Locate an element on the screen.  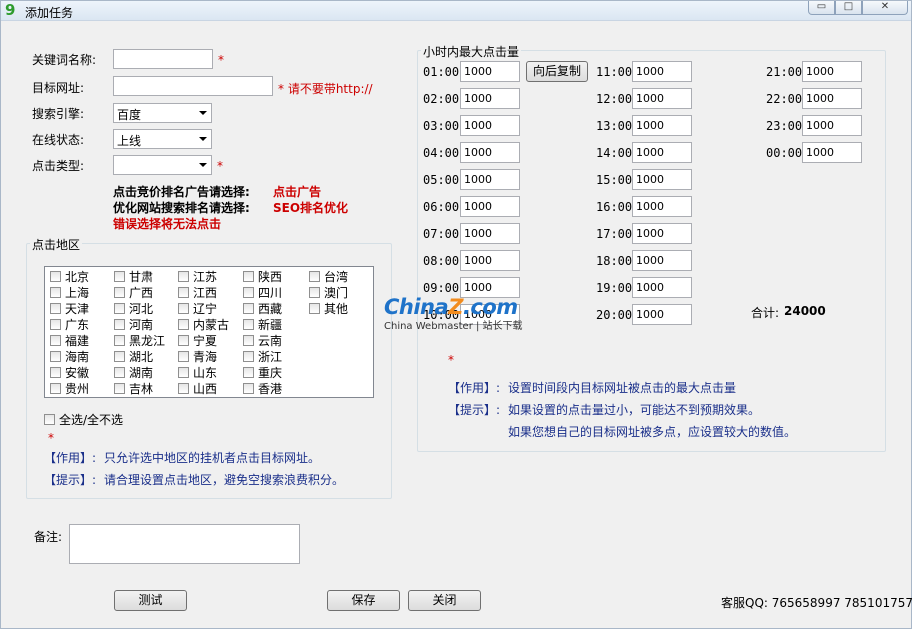
online-select: 上线 is located at coordinates (162, 139).